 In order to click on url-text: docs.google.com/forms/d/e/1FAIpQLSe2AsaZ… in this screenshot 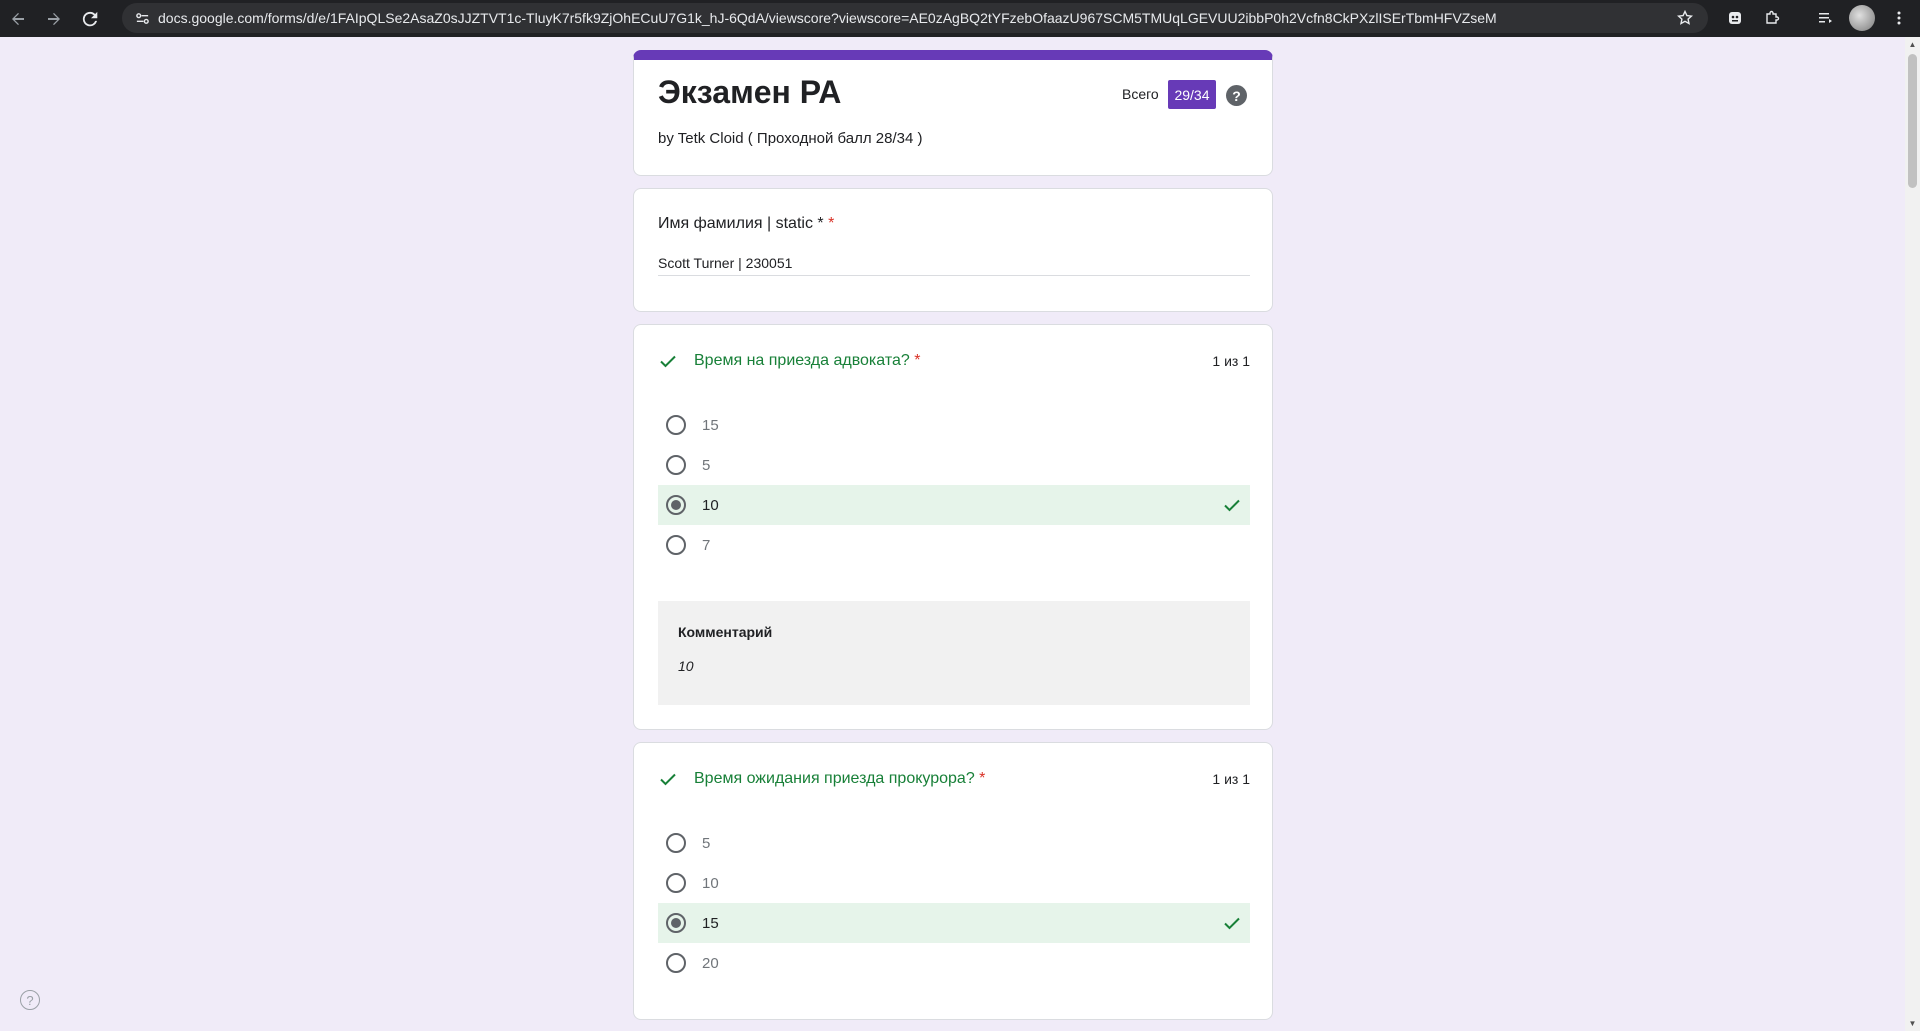, I will do `click(914, 18)`.